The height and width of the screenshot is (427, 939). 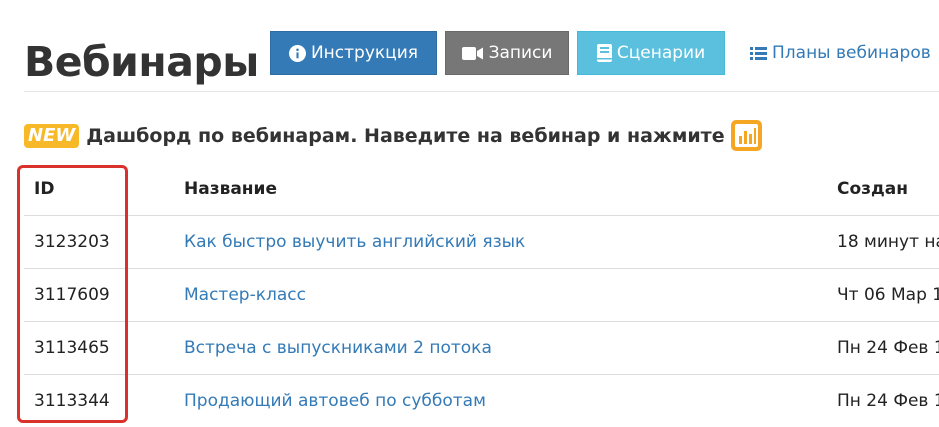 I want to click on webinar-name-link: Продающий автовеб по субботам, so click(x=504, y=401).